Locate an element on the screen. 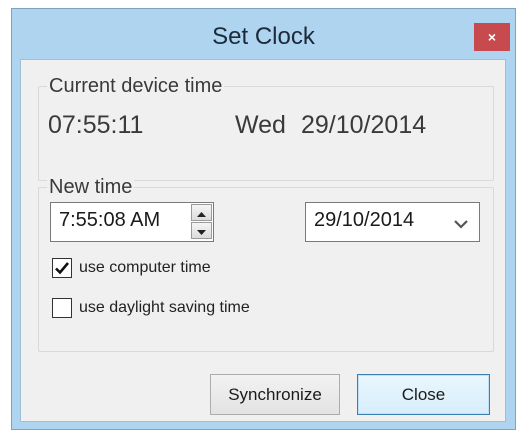 The image size is (526, 439). close-button: Close is located at coordinates (423, 394).